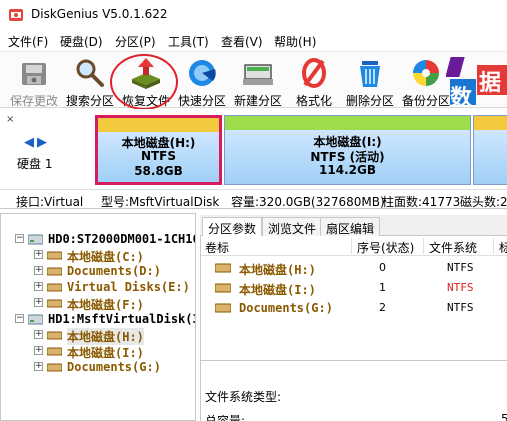 The height and width of the screenshot is (421, 507). I want to click on menu-bar: 文件(F) 硬盘(D) 分区(P) 工具(T) 查看(V) 帮助(H), so click(253, 40).